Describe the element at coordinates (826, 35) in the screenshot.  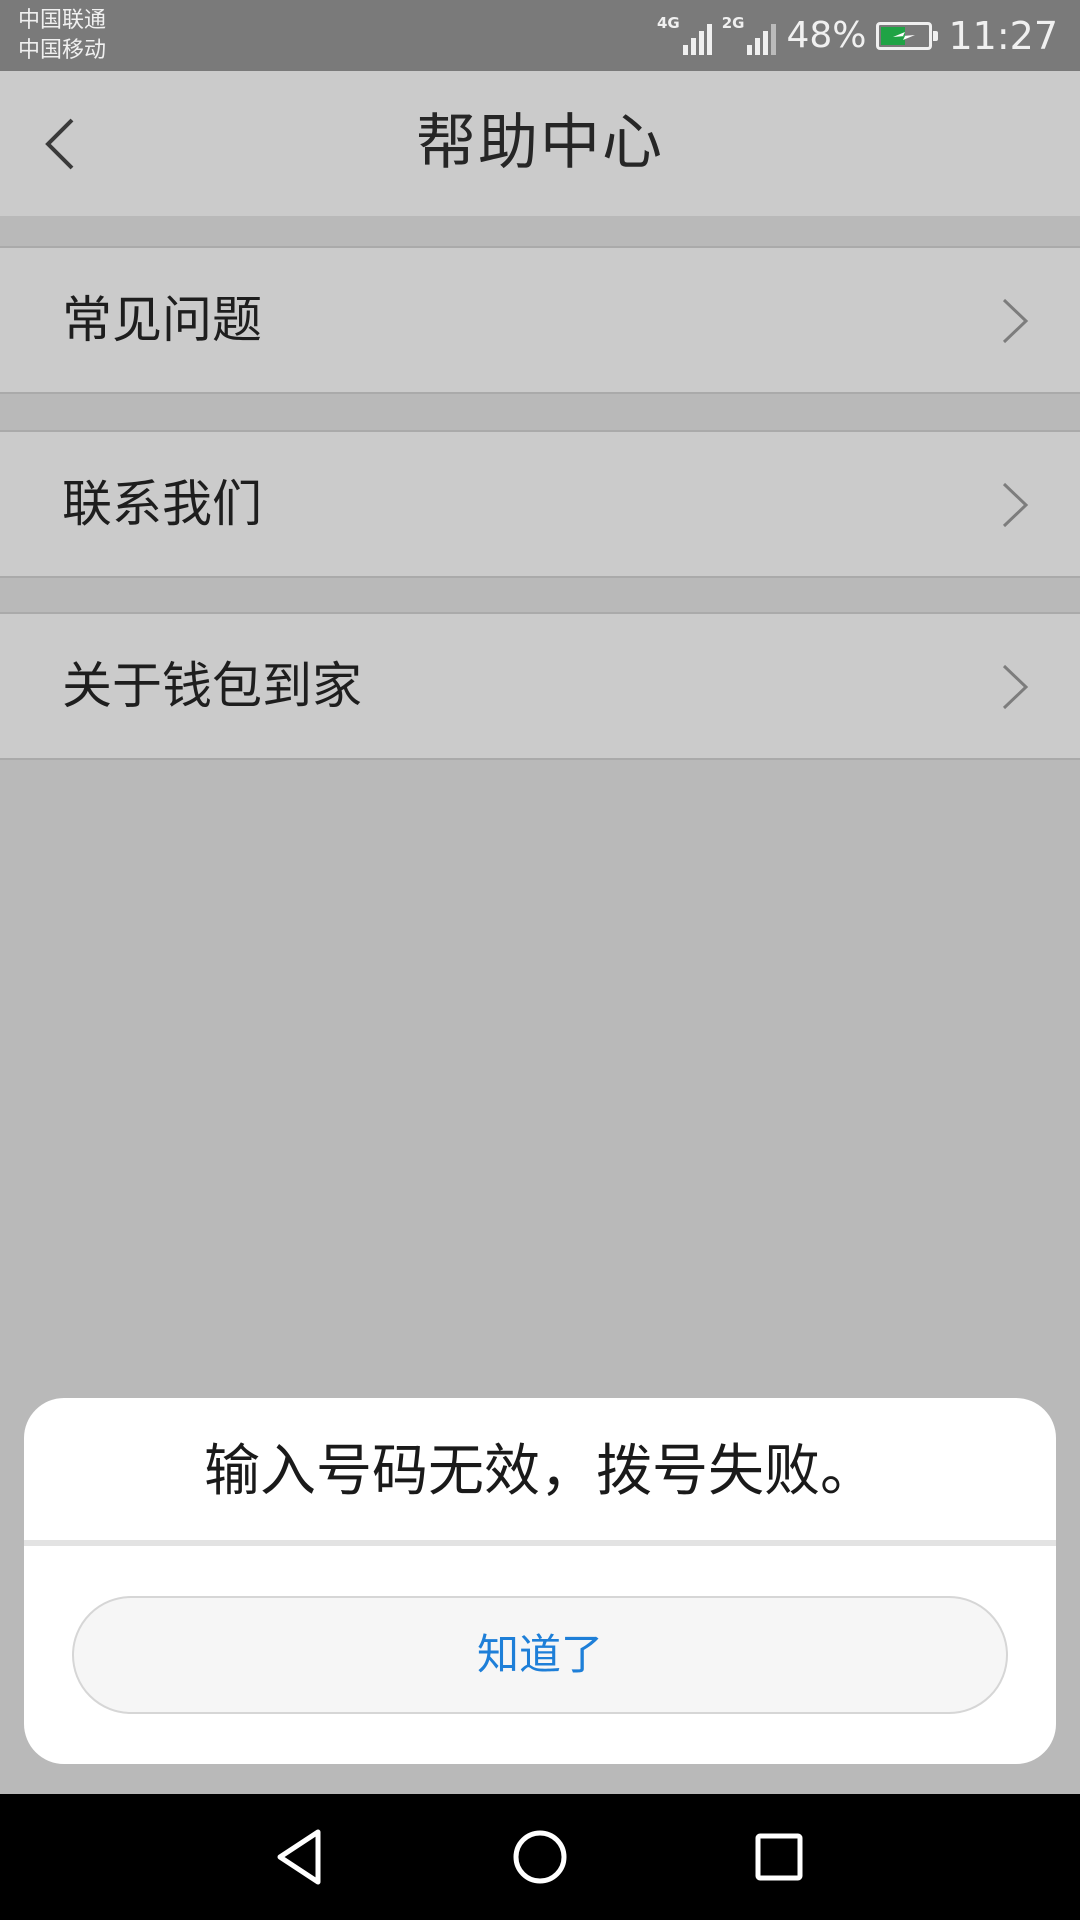
I see `battery-percent: 48%` at that location.